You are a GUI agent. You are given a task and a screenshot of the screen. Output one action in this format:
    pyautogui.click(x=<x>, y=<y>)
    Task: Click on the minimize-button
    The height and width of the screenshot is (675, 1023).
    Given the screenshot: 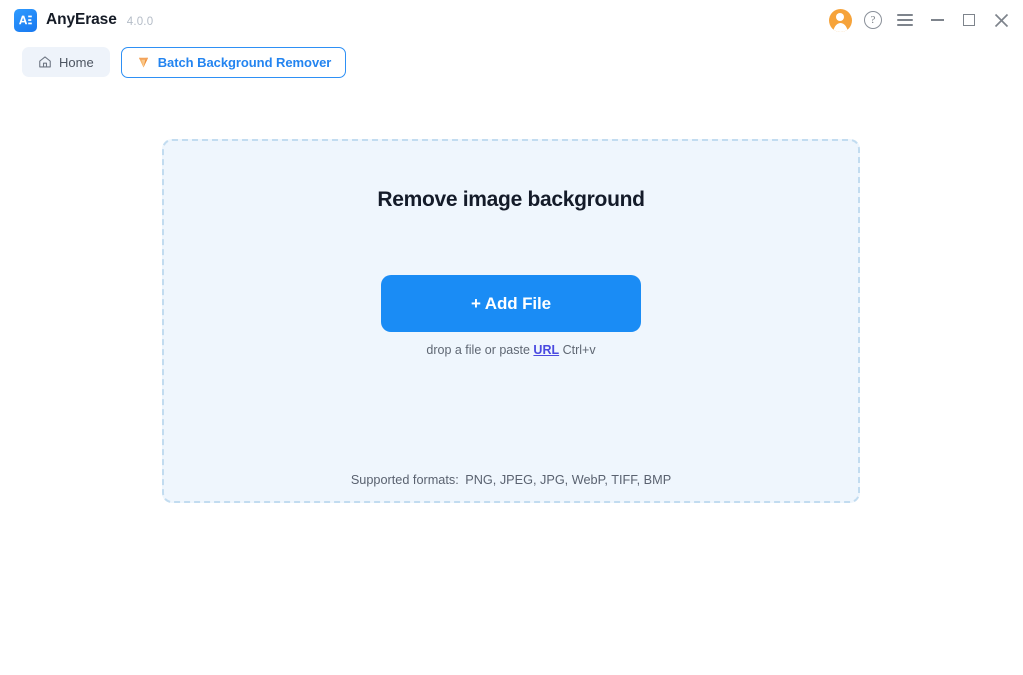 What is the action you would take?
    pyautogui.click(x=937, y=20)
    